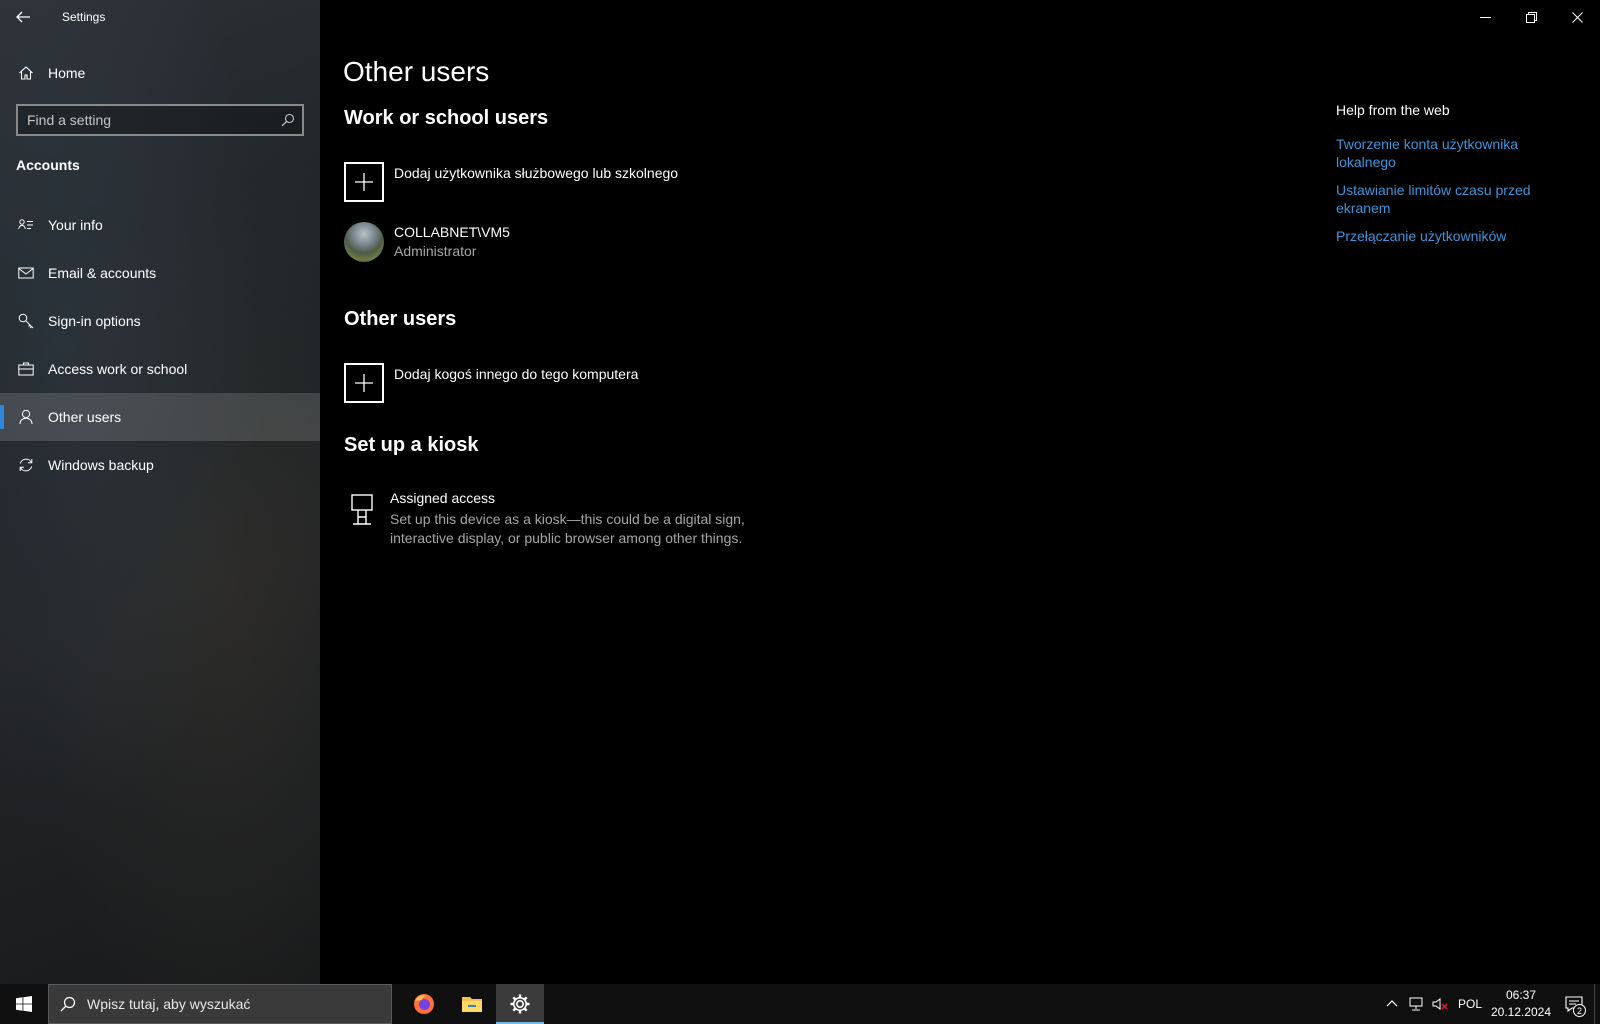  I want to click on windows-logo-icon, so click(24, 1004).